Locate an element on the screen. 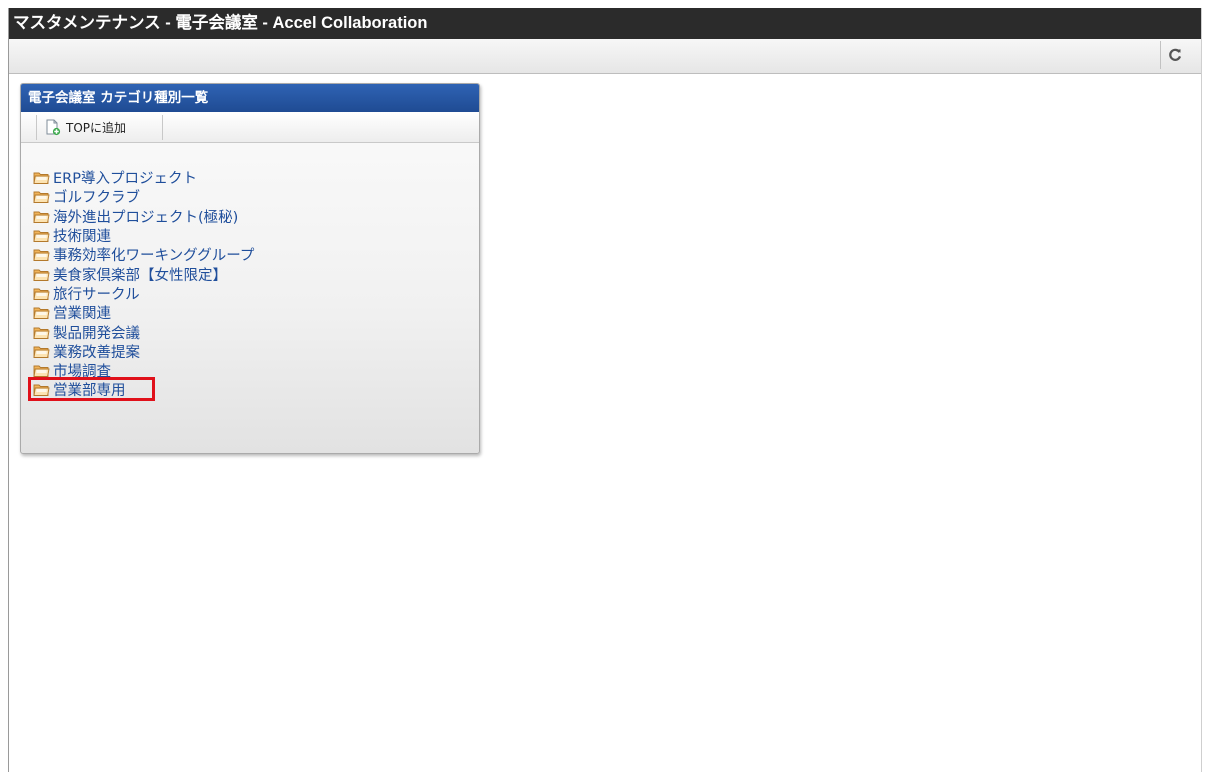 Image resolution: width=1205 pixels, height=772 pixels. category-item: 事務効率化ワーキンググループ is located at coordinates (143, 254).